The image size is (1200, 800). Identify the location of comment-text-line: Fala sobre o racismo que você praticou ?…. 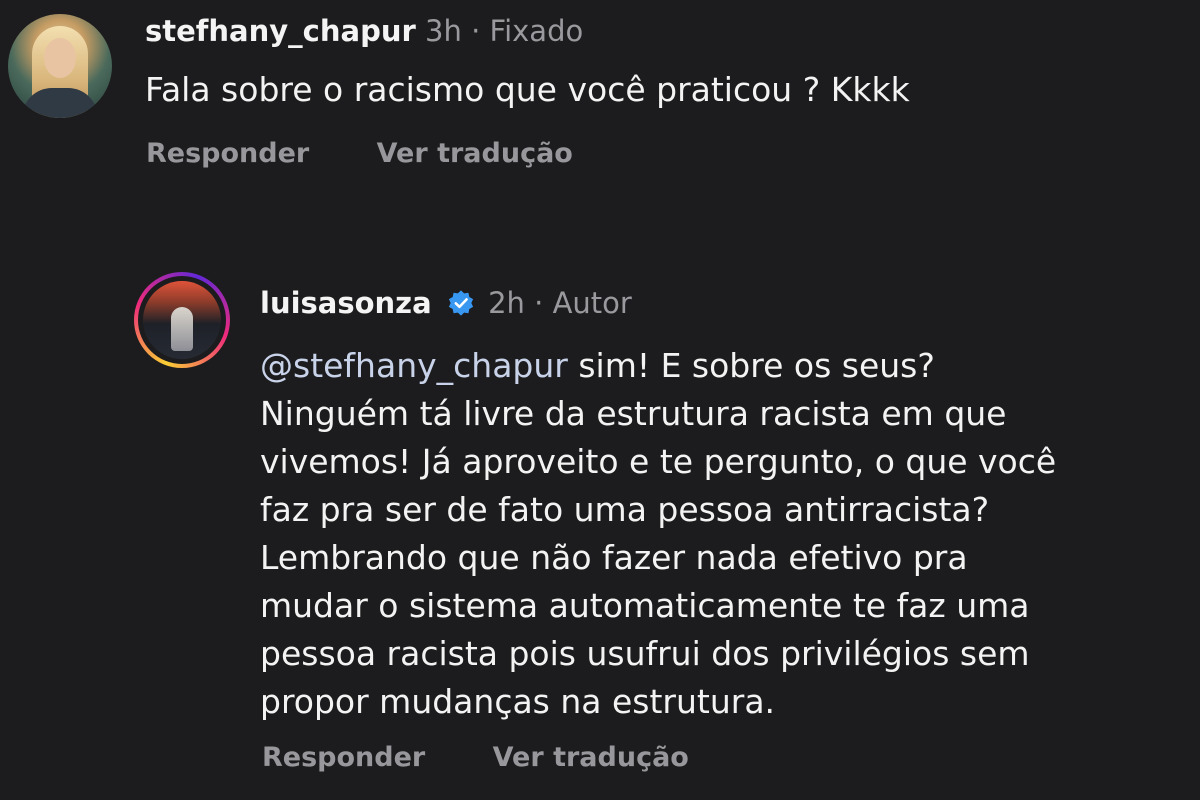
(527, 89).